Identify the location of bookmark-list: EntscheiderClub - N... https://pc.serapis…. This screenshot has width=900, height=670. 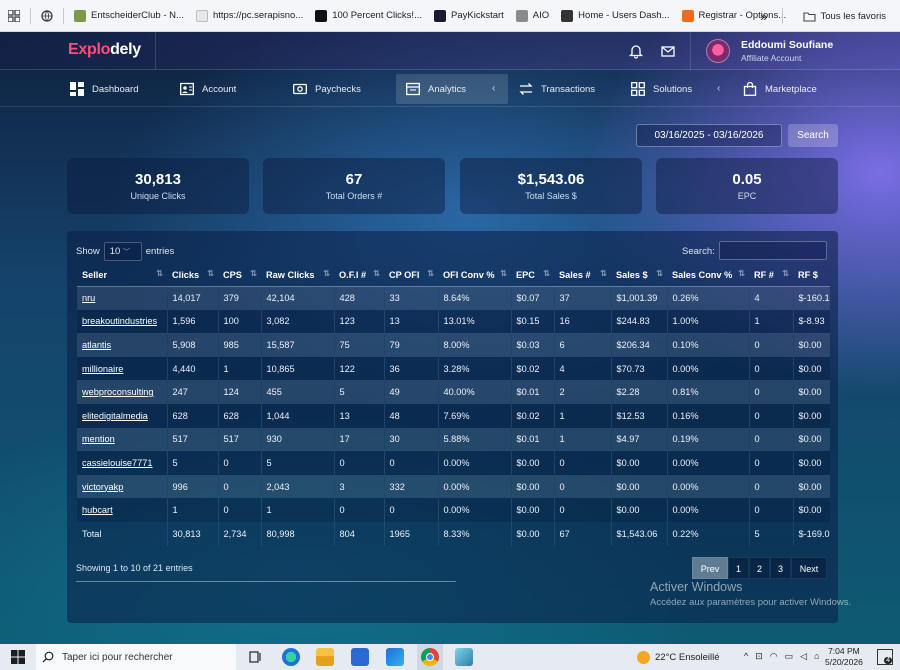
(430, 15).